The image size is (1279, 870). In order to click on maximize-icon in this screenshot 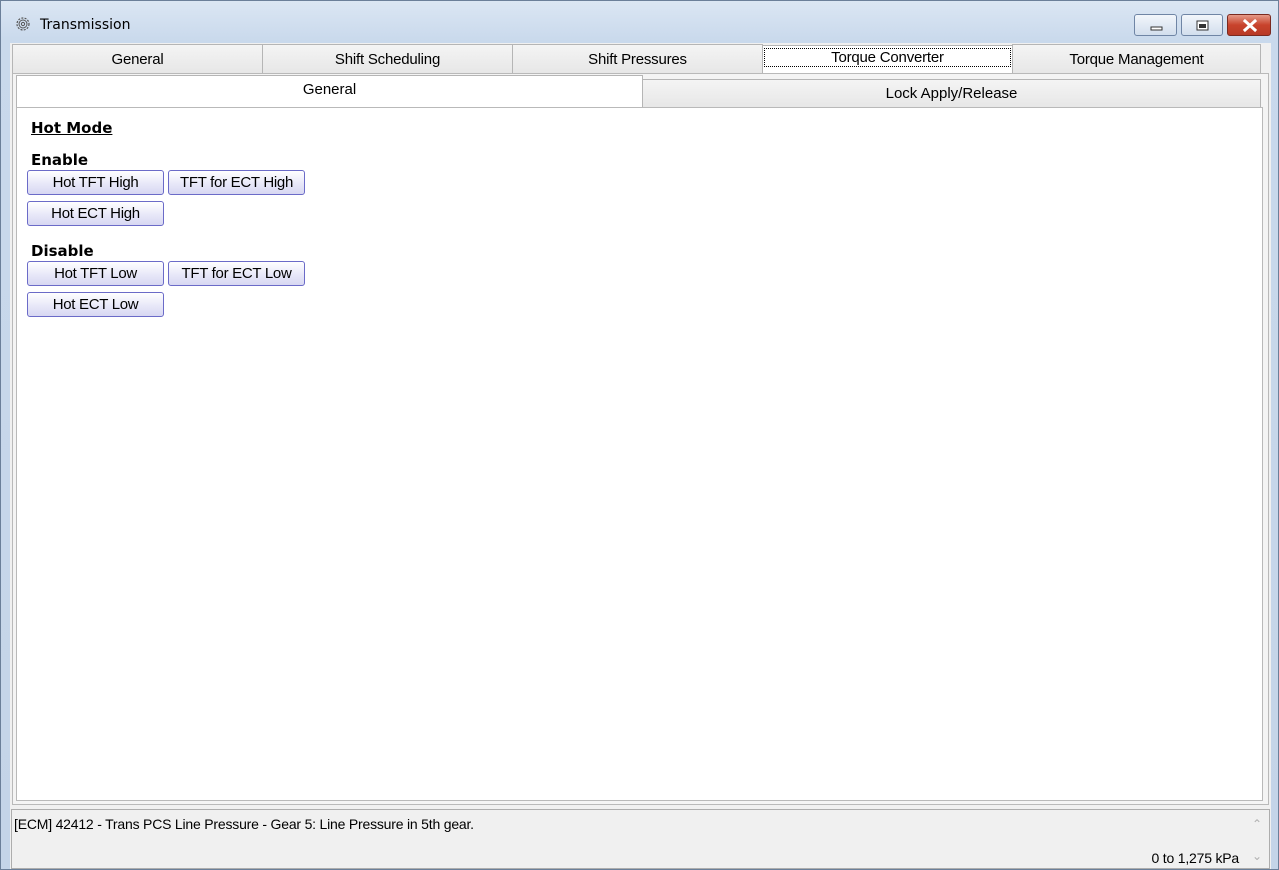, I will do `click(1202, 25)`.